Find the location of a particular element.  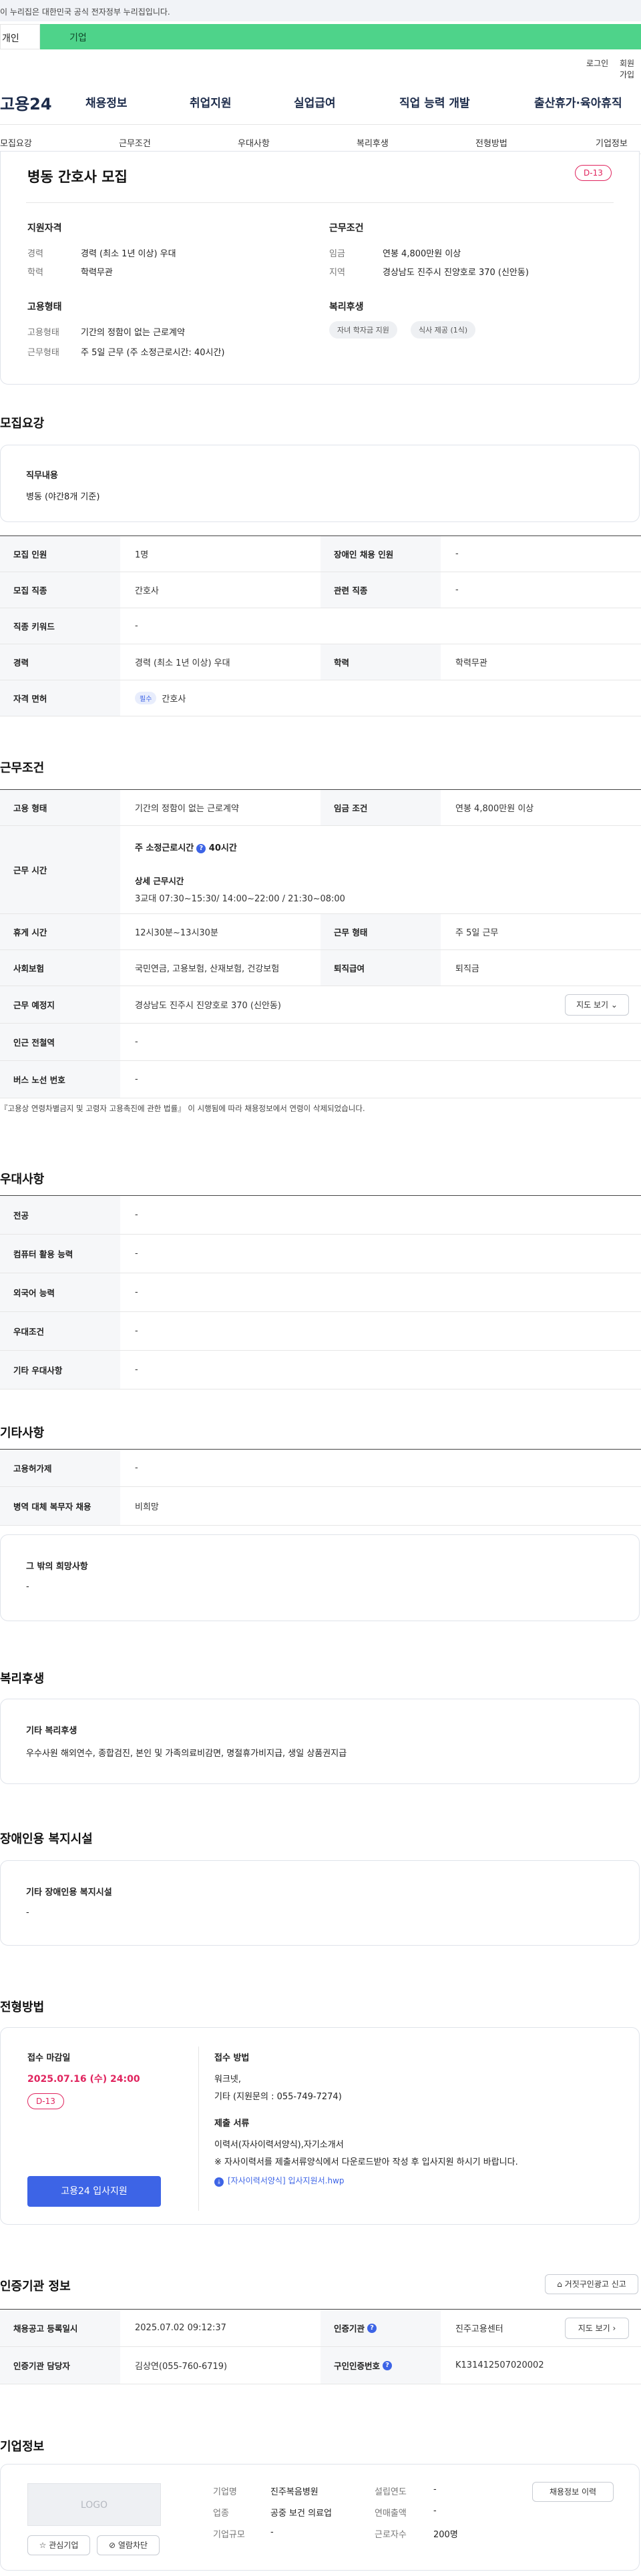

table-header: 컴퓨터 활용 능력 is located at coordinates (60, 1254).